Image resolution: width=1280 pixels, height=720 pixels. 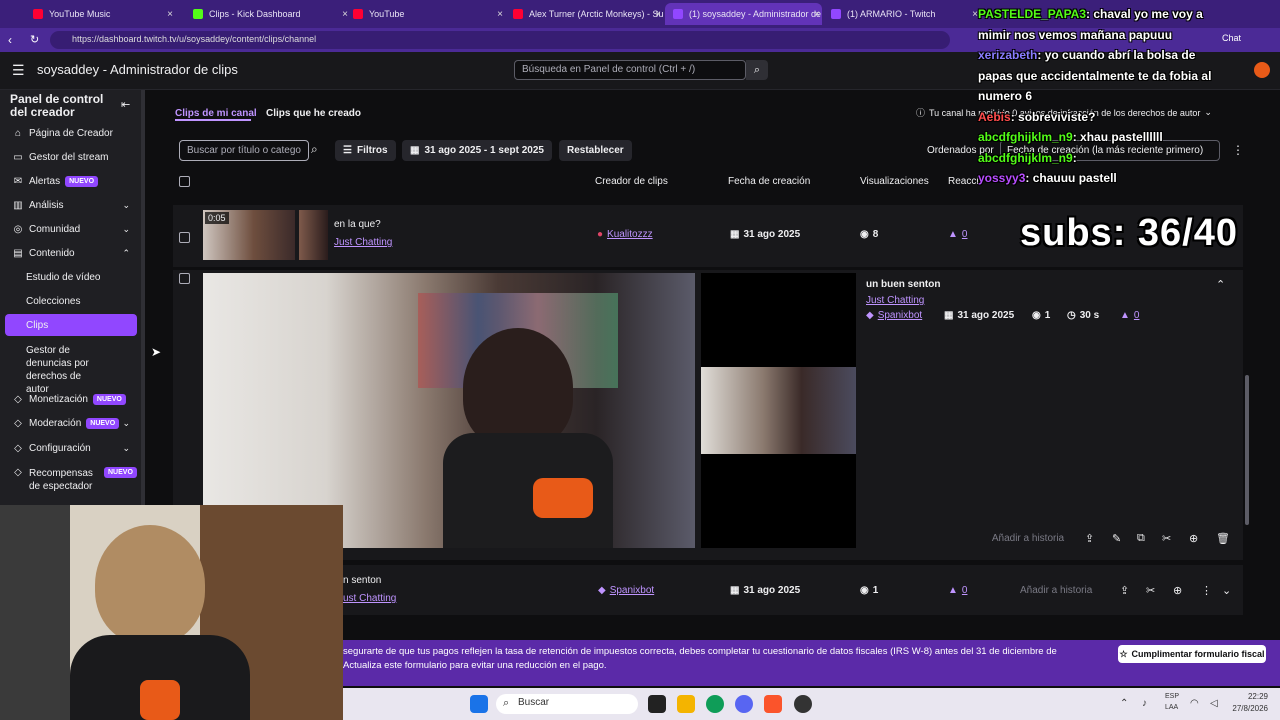 What do you see at coordinates (1144, 703) in the screenshot?
I see `mic-icon: ♪` at bounding box center [1144, 703].